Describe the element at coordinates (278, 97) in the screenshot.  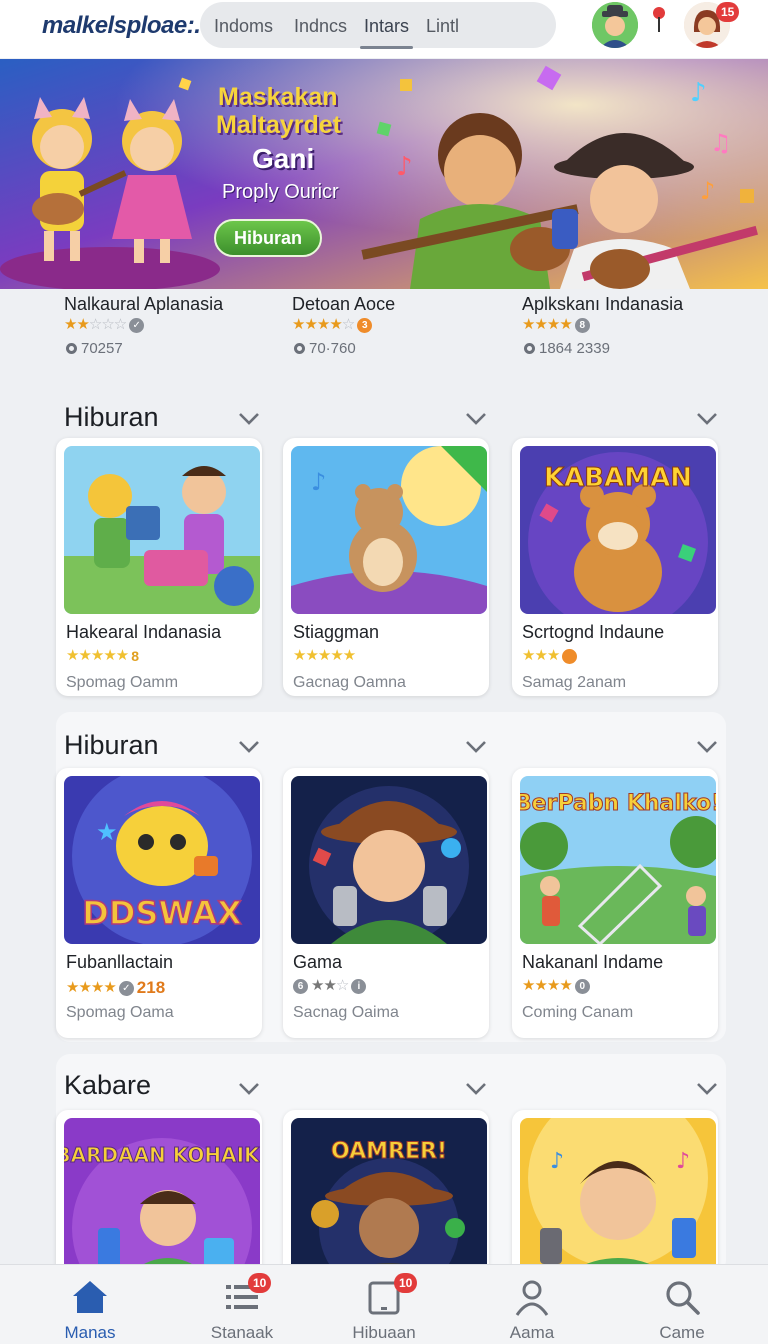
I see `hero-title-line1: Maskakan` at that location.